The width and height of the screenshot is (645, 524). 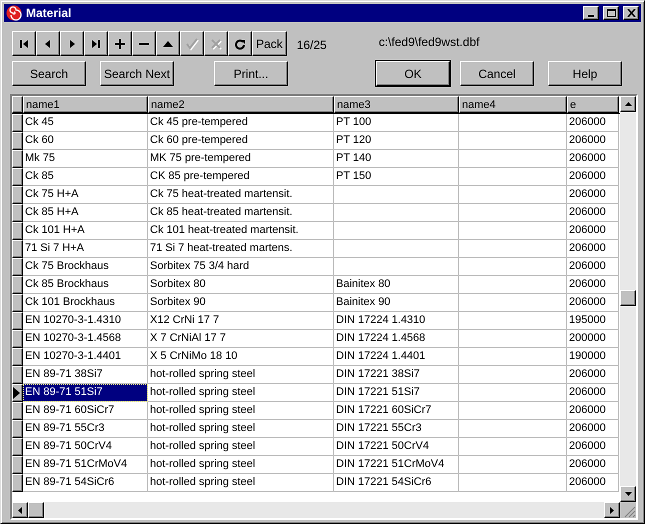 What do you see at coordinates (396, 411) in the screenshot?
I see `table-cell: DIN 17221 60SiCr7` at bounding box center [396, 411].